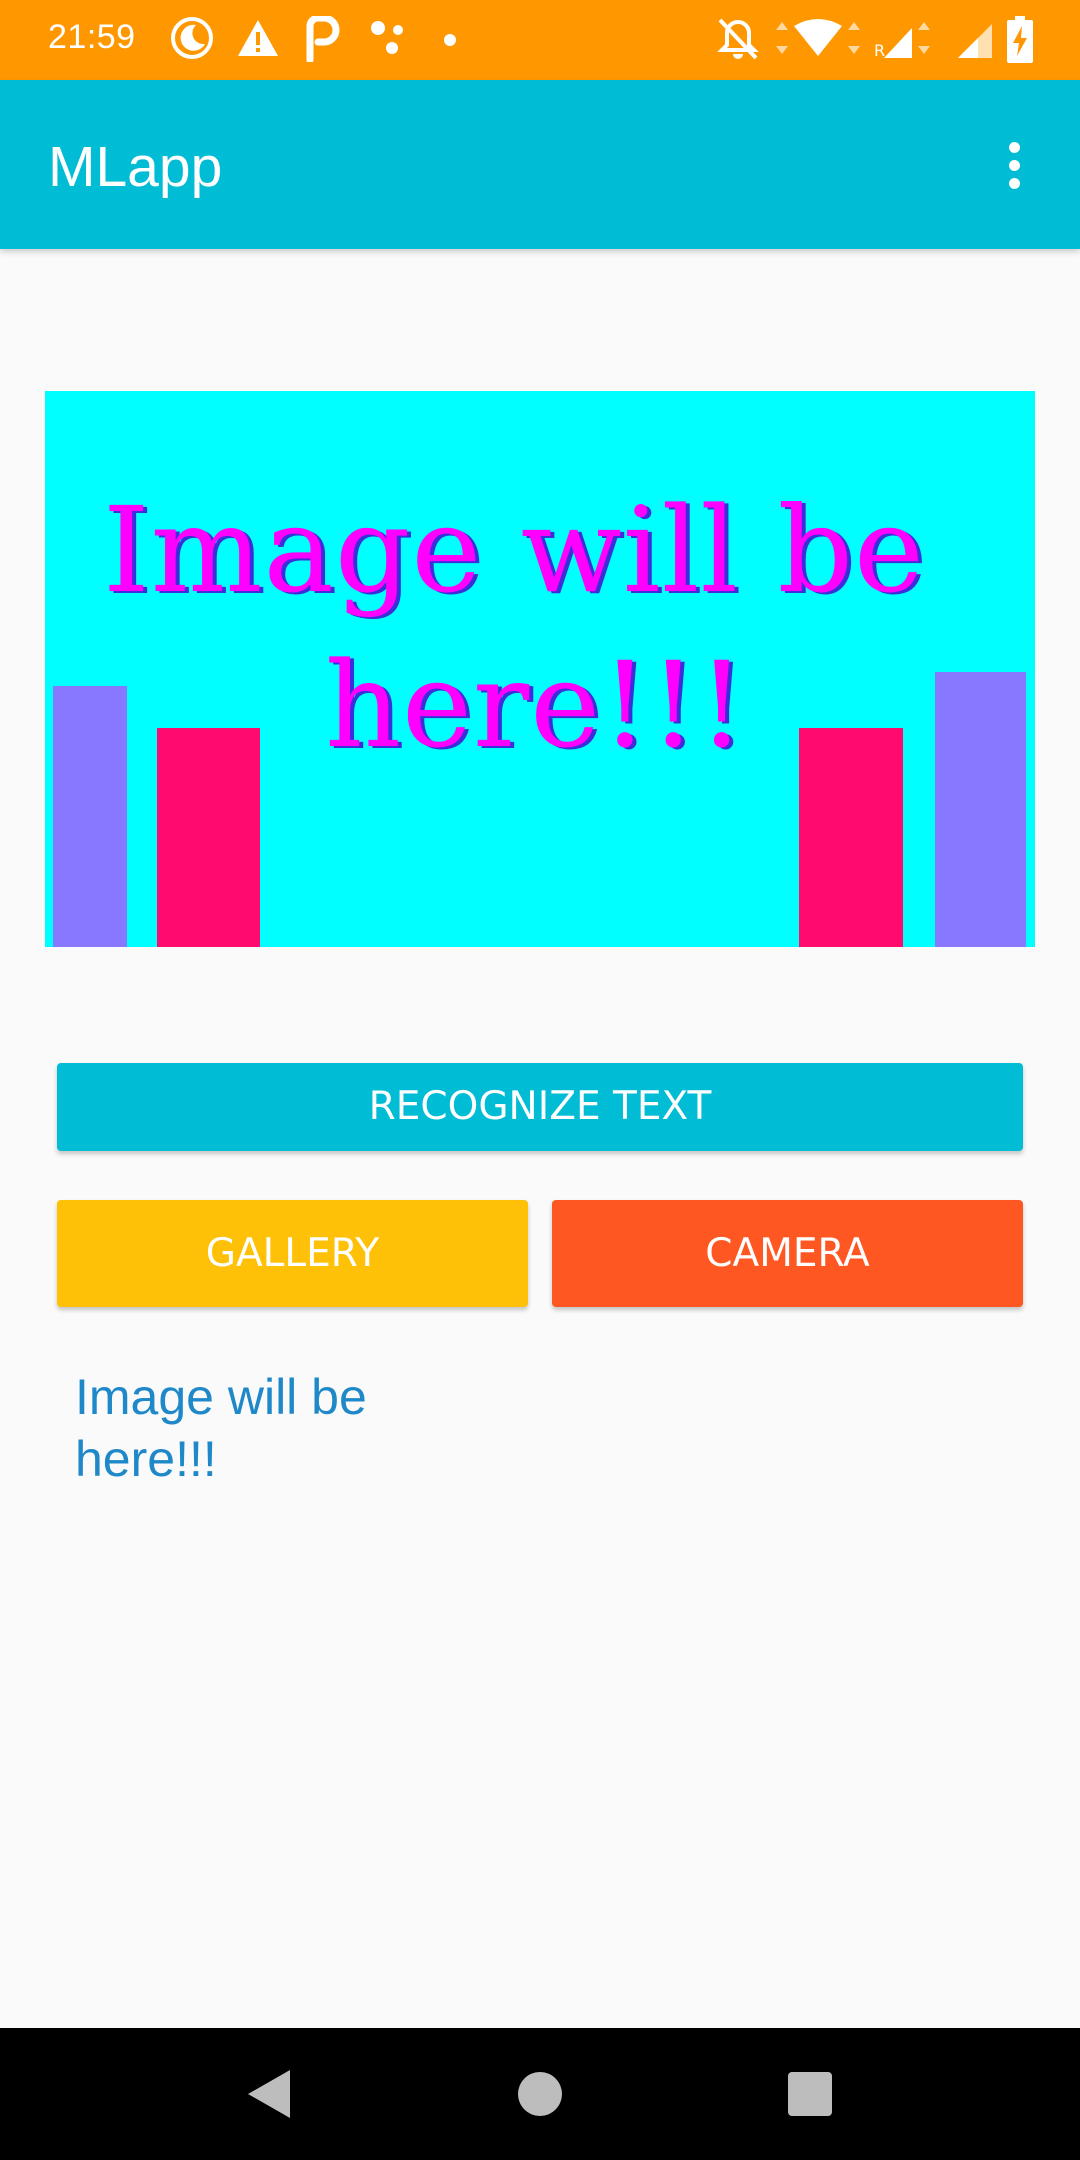 The width and height of the screenshot is (1080, 2160). Describe the element at coordinates (540, 164) in the screenshot. I see `app-bar: MLapp` at that location.